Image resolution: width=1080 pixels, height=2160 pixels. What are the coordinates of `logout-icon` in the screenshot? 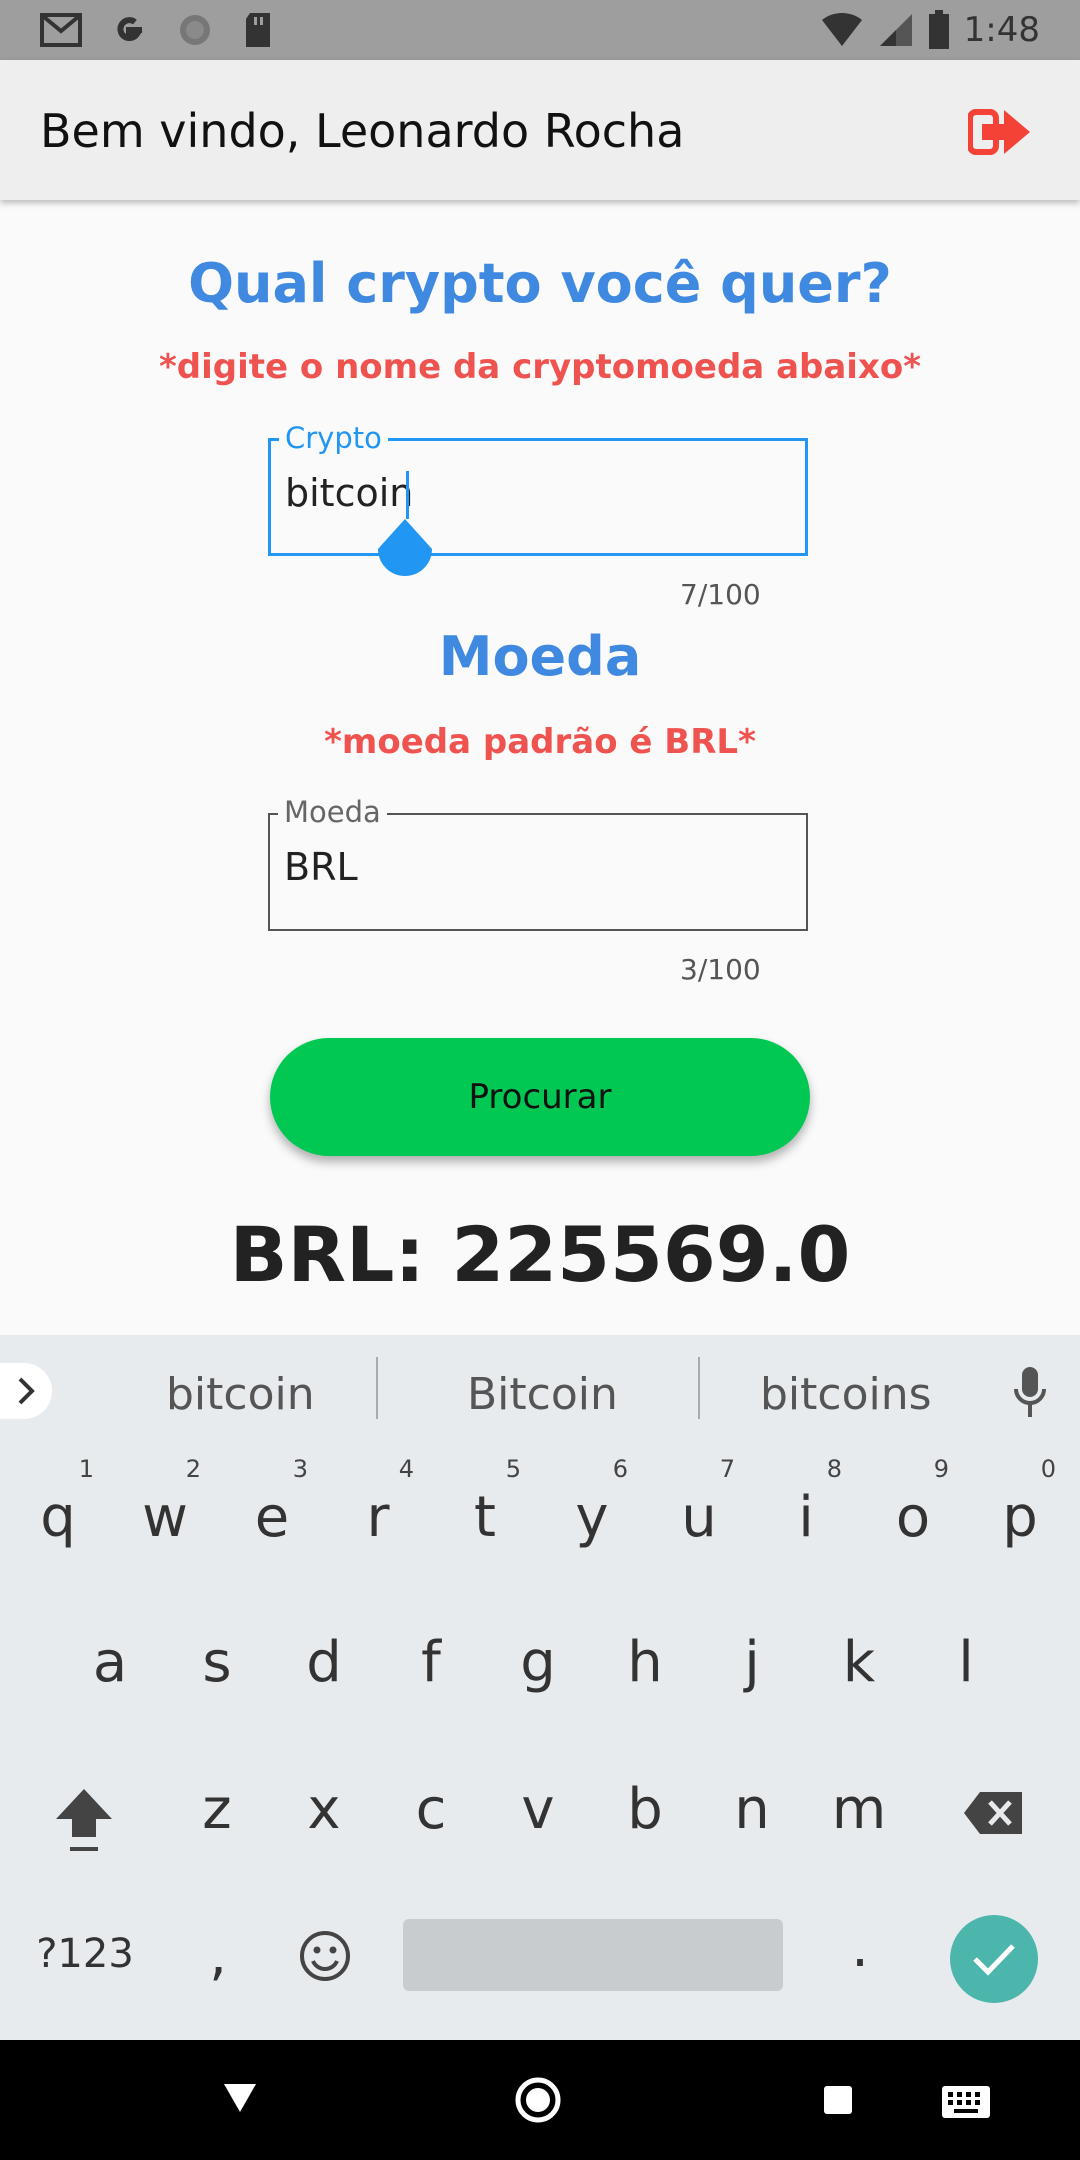 It's located at (1000, 132).